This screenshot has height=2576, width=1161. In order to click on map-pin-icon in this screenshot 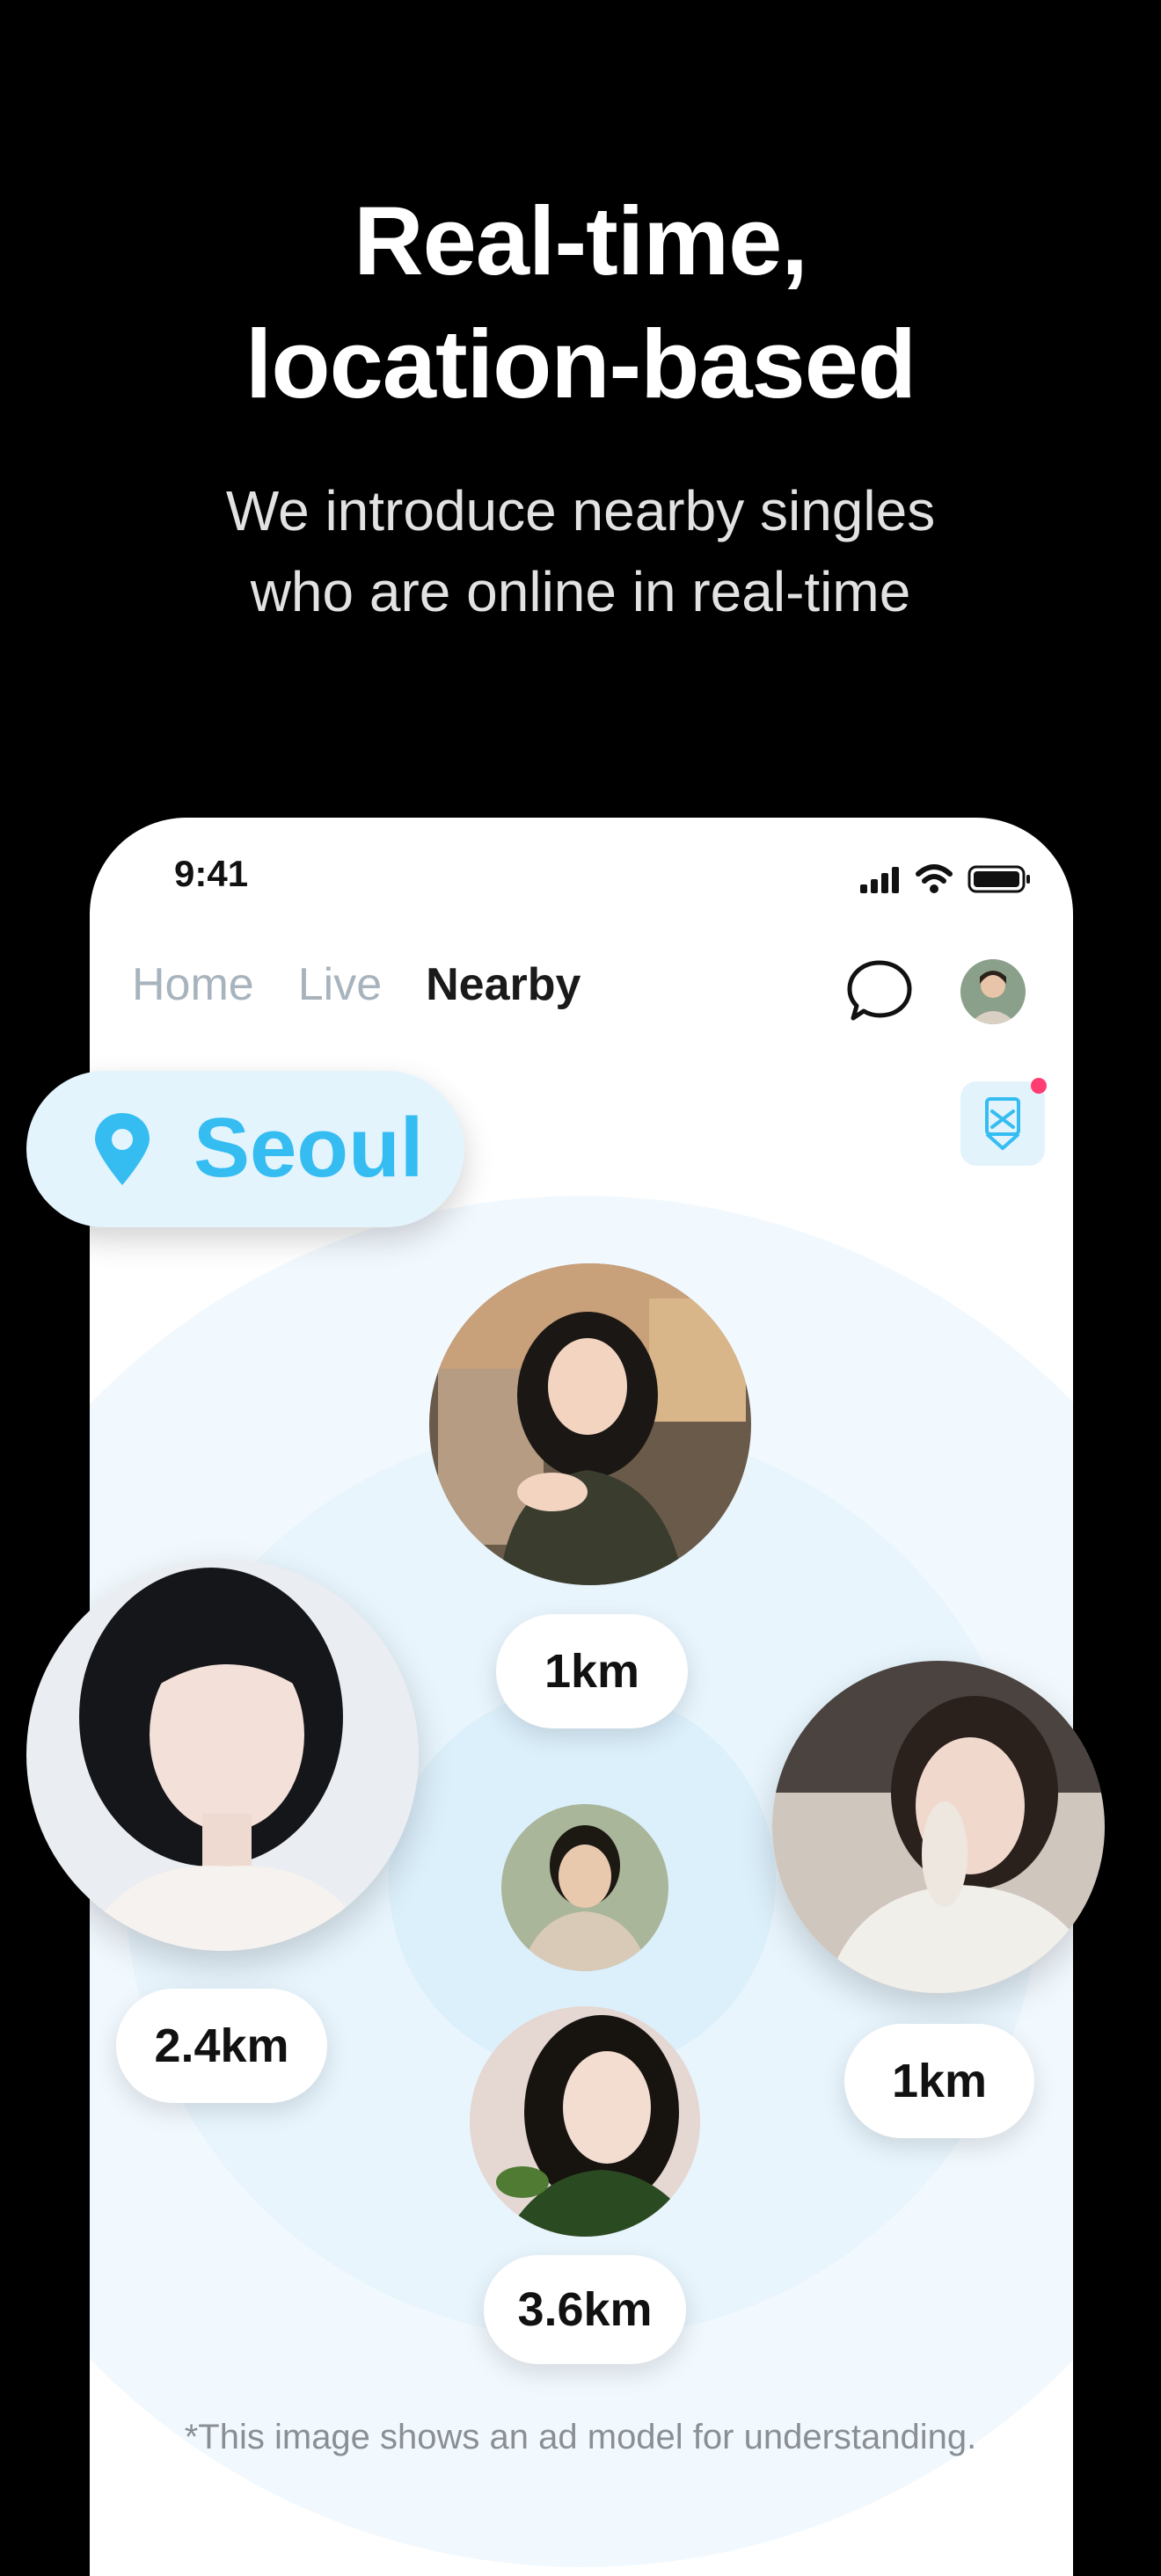, I will do `click(122, 1149)`.